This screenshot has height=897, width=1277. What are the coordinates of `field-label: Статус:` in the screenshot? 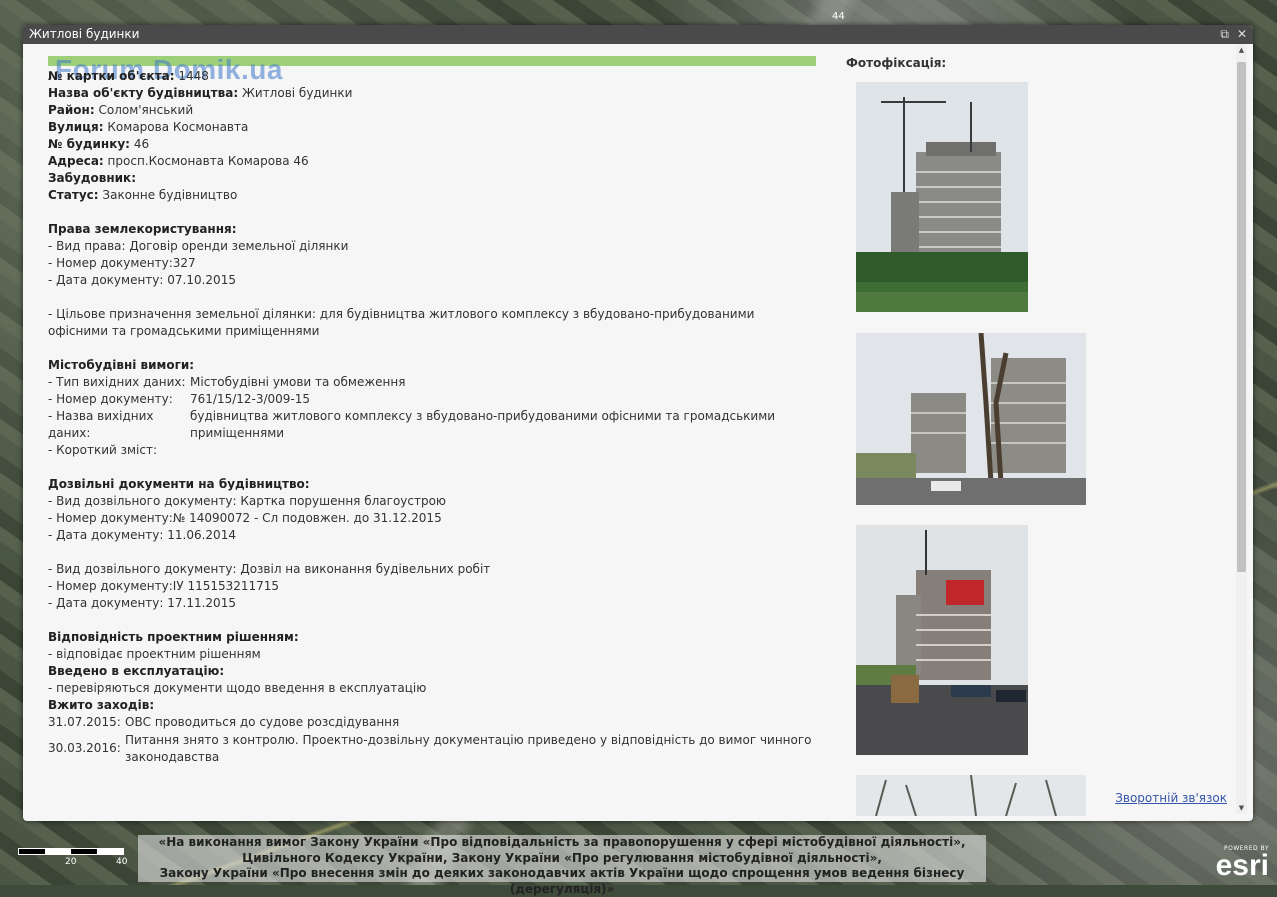 It's located at (73, 195).